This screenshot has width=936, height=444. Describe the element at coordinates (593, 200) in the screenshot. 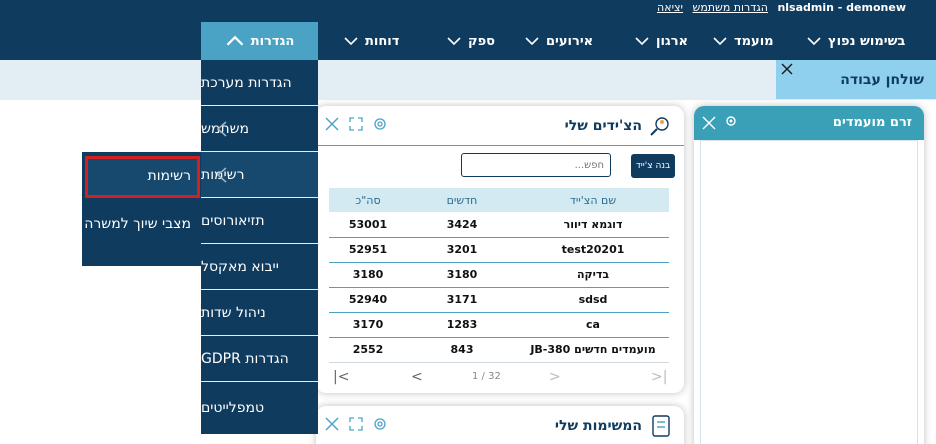

I see `column-header-name: שם הצ'ייד` at that location.